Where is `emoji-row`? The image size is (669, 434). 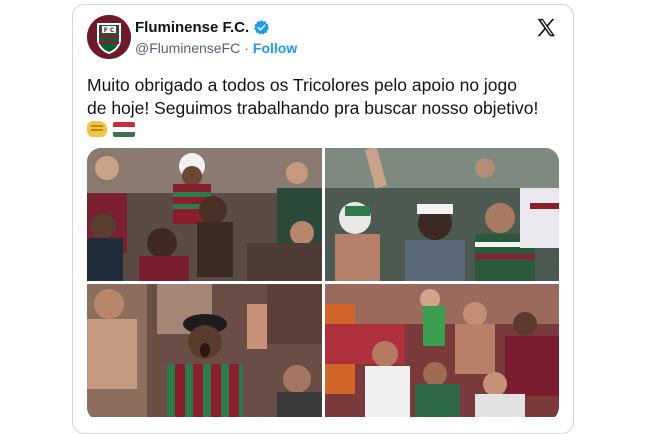
emoji-row is located at coordinates (327, 129).